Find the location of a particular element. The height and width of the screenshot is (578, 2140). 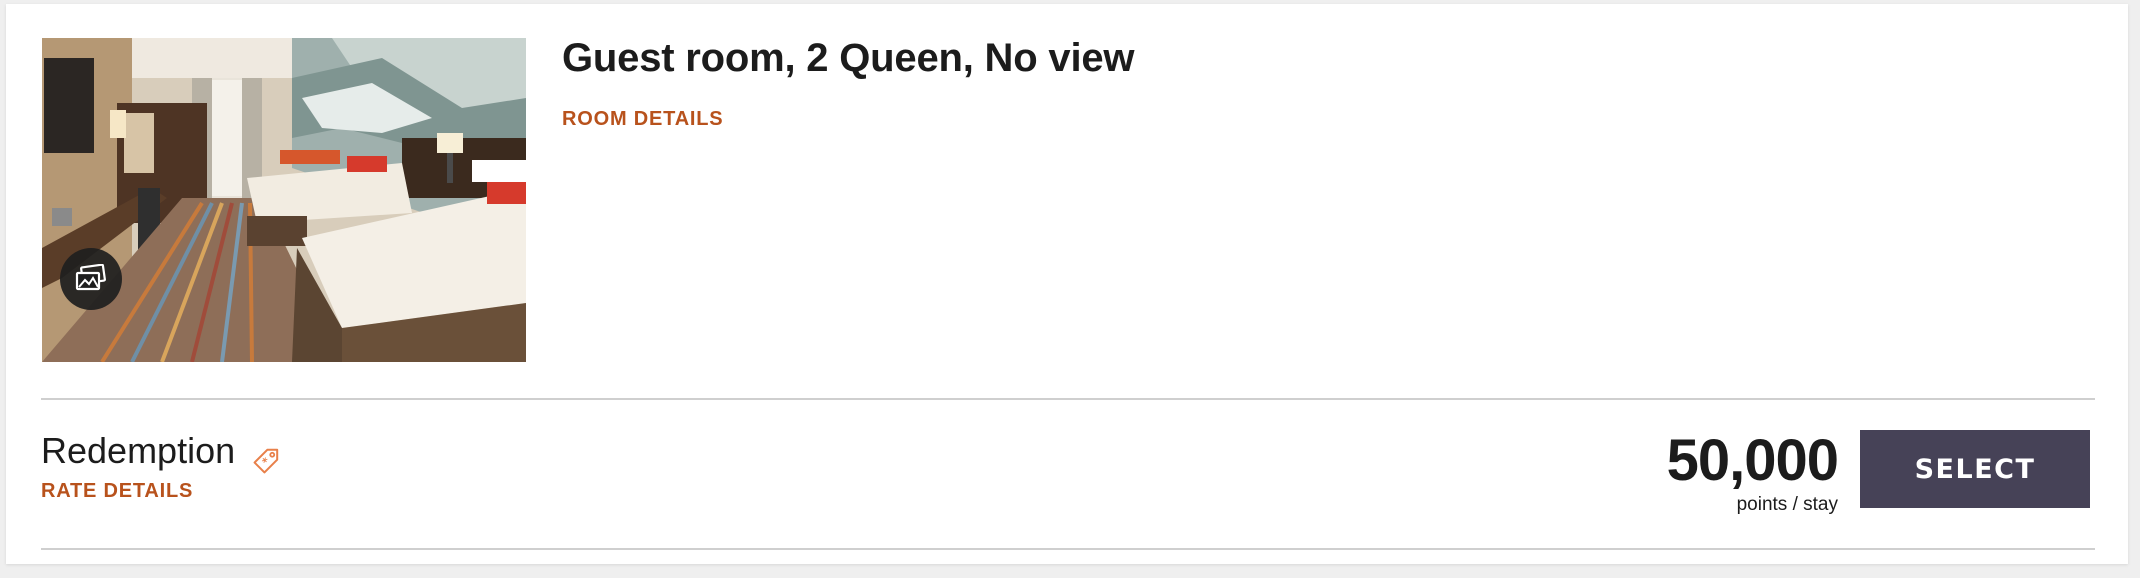

select-button: SELECT is located at coordinates (1975, 469).